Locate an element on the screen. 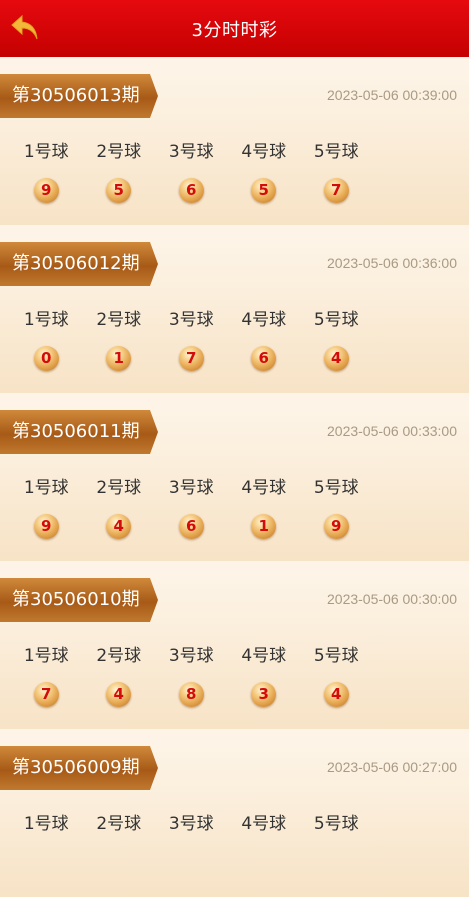 The image size is (469, 897). issue-tag: 第30506009期 is located at coordinates (79, 768).